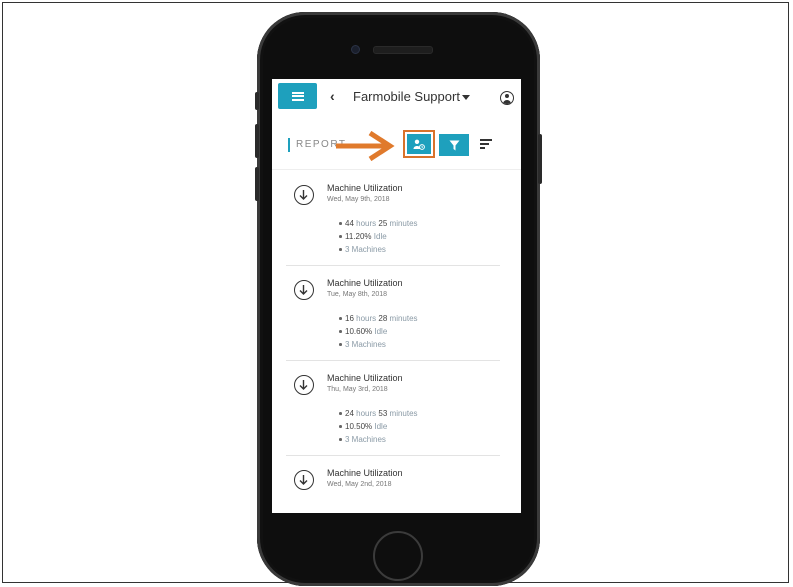 This screenshot has height=587, width=793. I want to click on report-list-item: Machine Utilization Wed, May 2nd, 2018, so click(393, 484).